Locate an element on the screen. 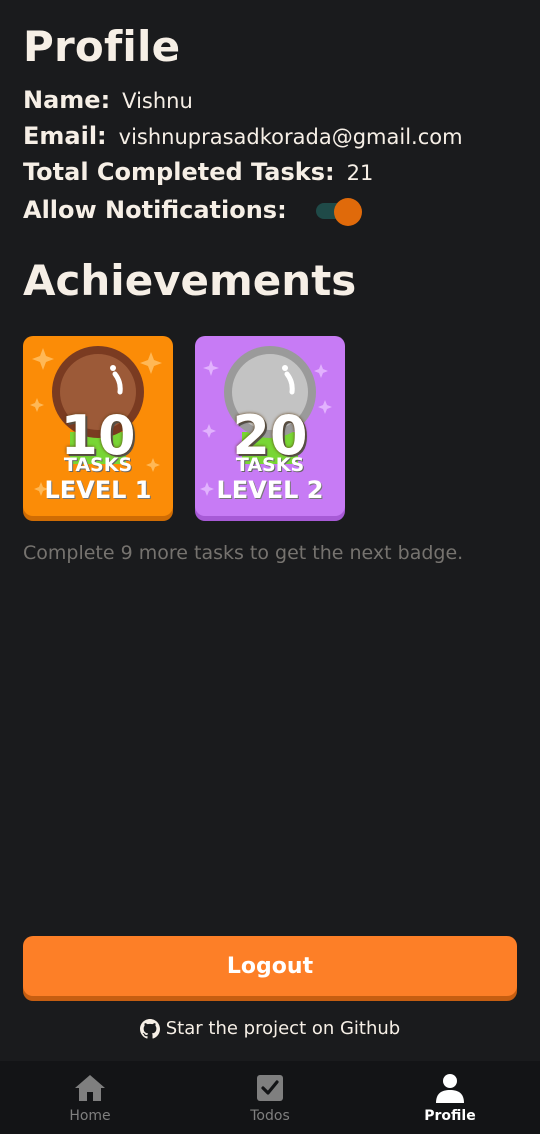  person-icon is located at coordinates (450, 1088).